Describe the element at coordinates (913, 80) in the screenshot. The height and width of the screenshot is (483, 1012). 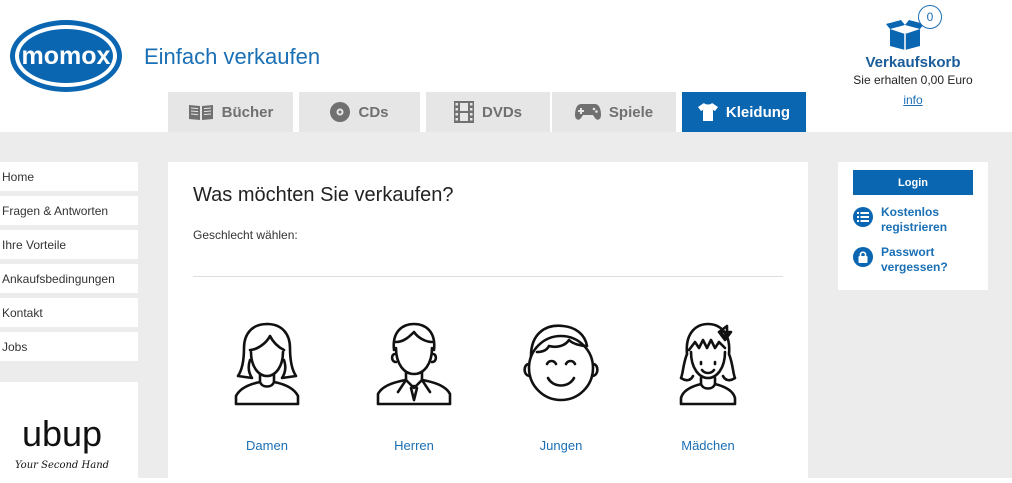
I see `cart-subtitle: Sie erhalten 0,00 Euro` at that location.